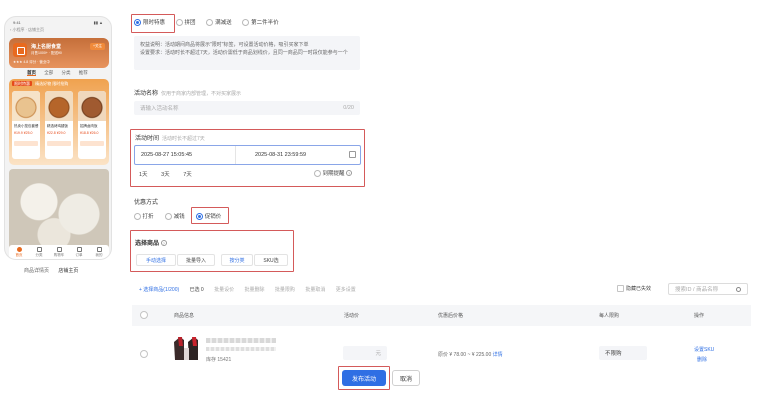 Image resolution: width=765 pixels, height=403 pixels. What do you see at coordinates (348, 108) in the screenshot?
I see `char-counter: 0/20` at bounding box center [348, 108].